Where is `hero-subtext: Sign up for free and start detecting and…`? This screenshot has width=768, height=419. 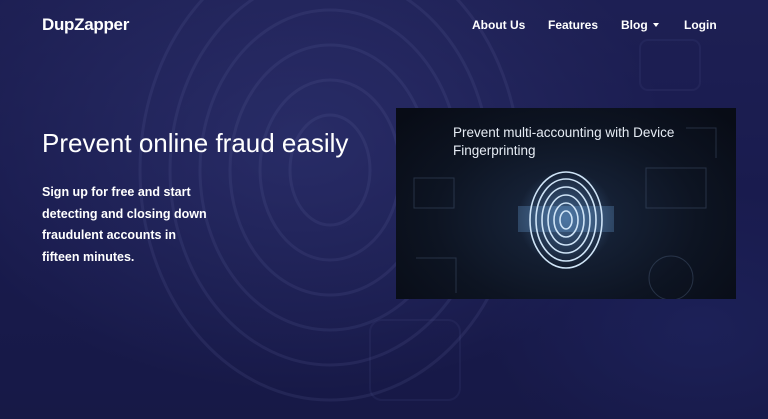 hero-subtext: Sign up for free and start detecting and… is located at coordinates (124, 224).